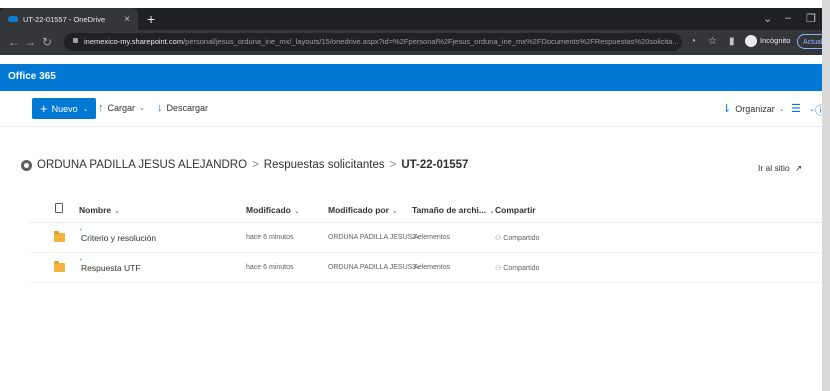  What do you see at coordinates (64, 108) in the screenshot?
I see `new-button: + Nuevo ⌄` at bounding box center [64, 108].